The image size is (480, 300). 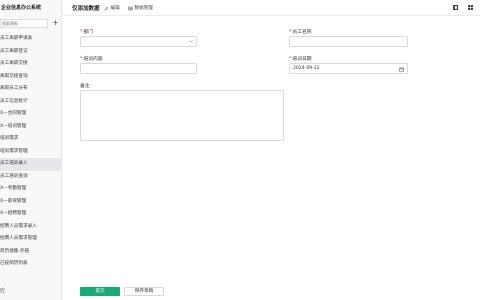 I want to click on submit-button: 提交, so click(x=100, y=291).